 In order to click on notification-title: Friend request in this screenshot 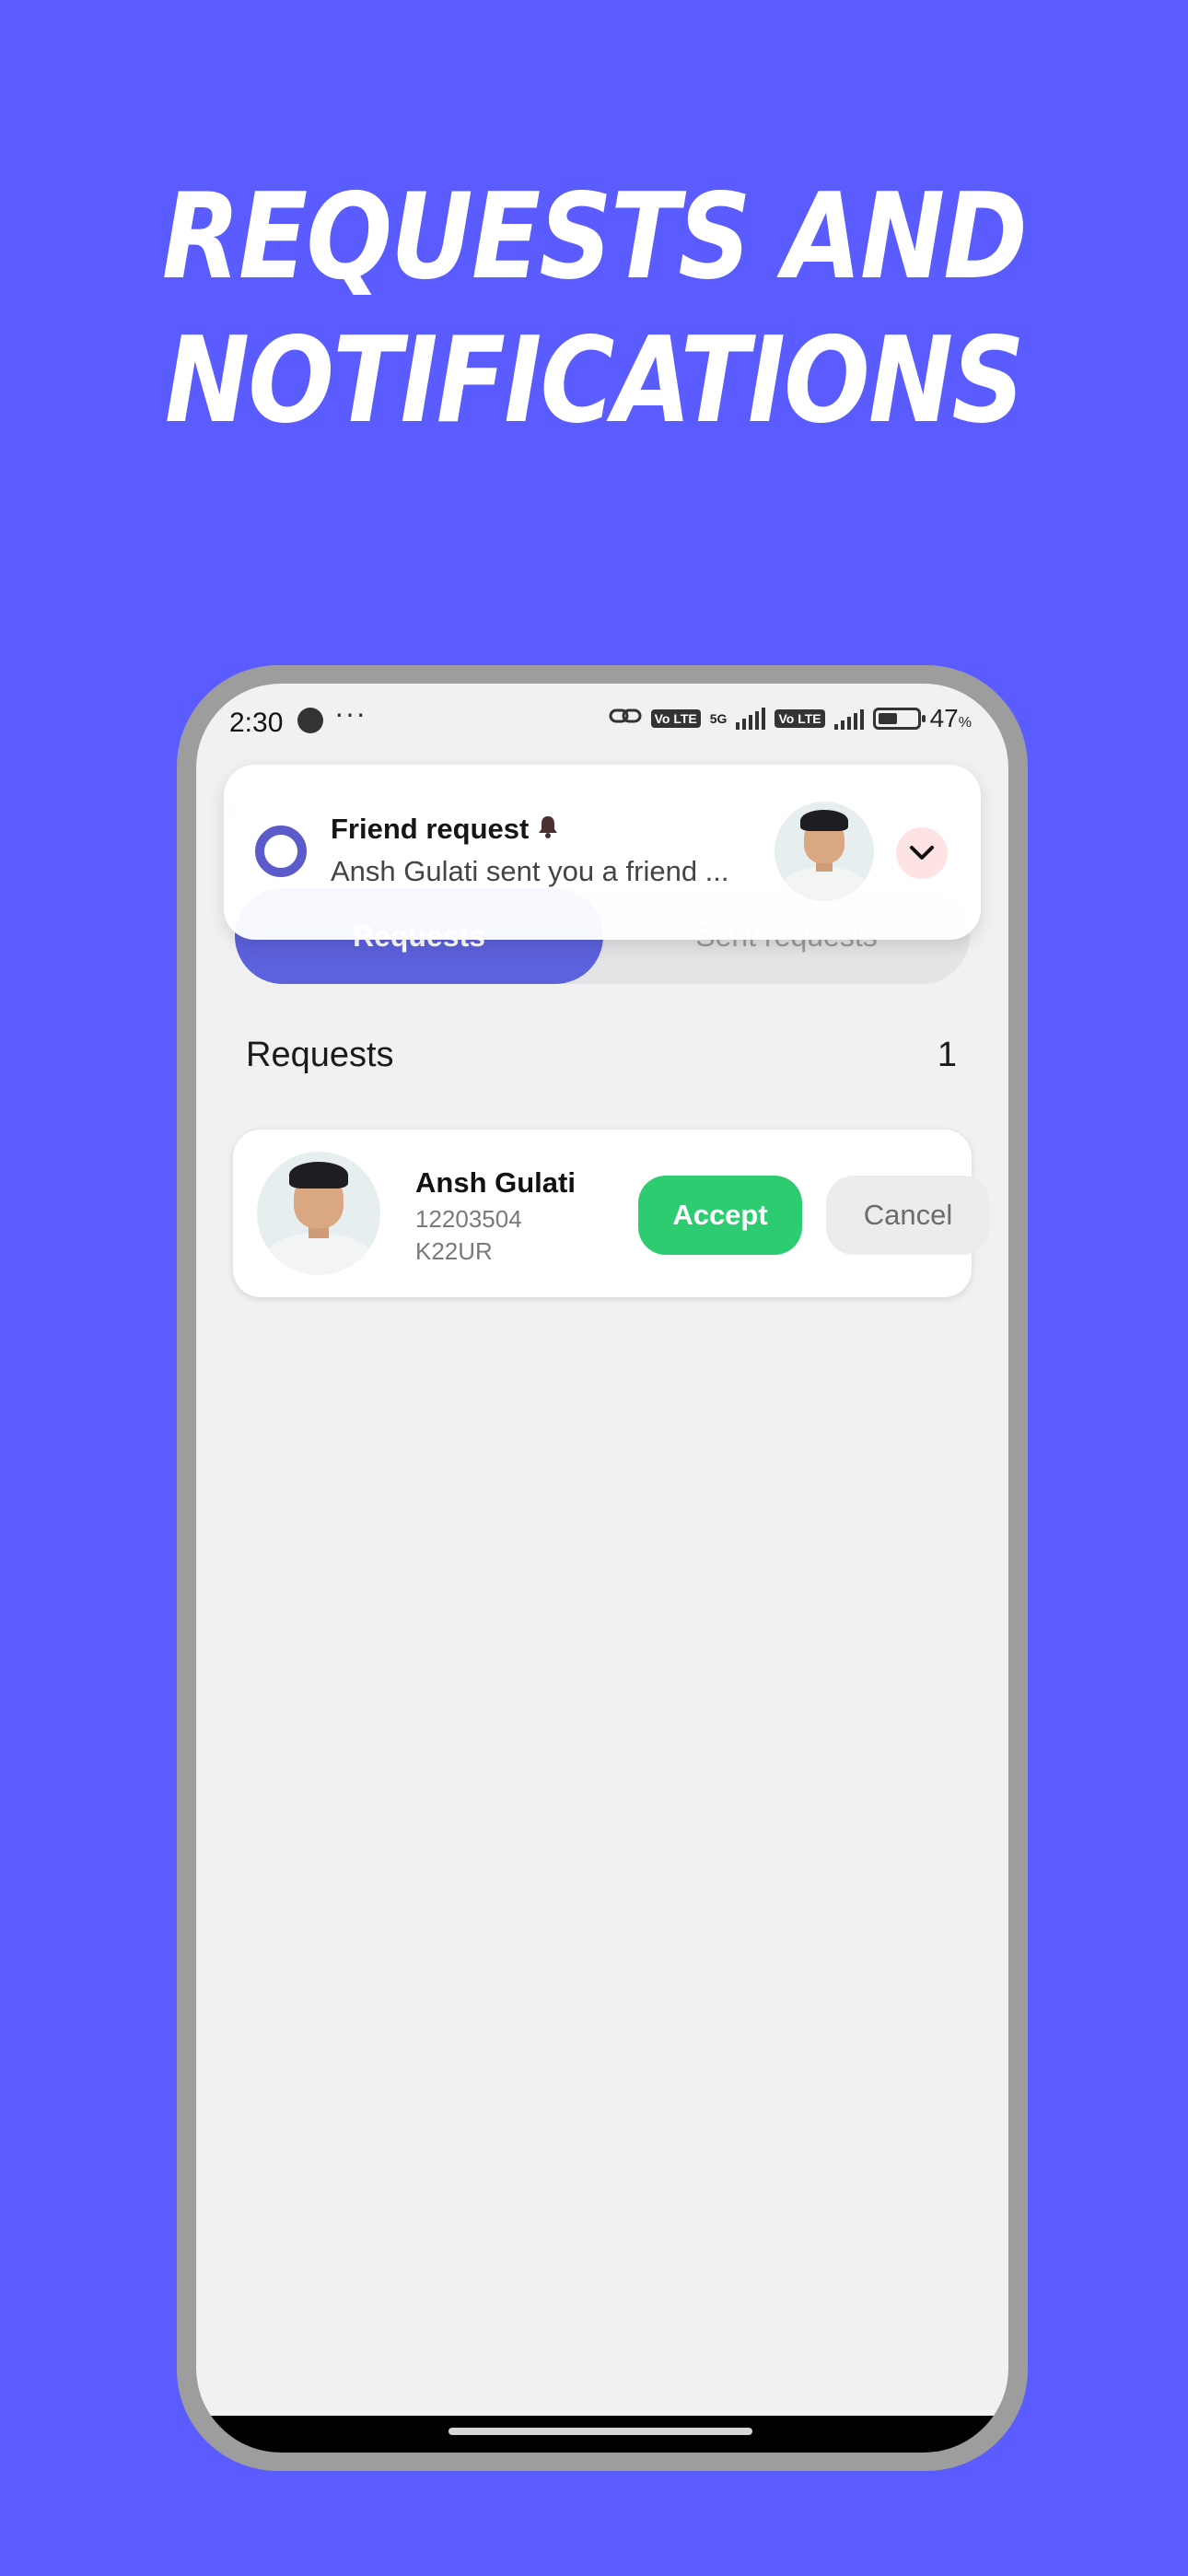, I will do `click(430, 829)`.